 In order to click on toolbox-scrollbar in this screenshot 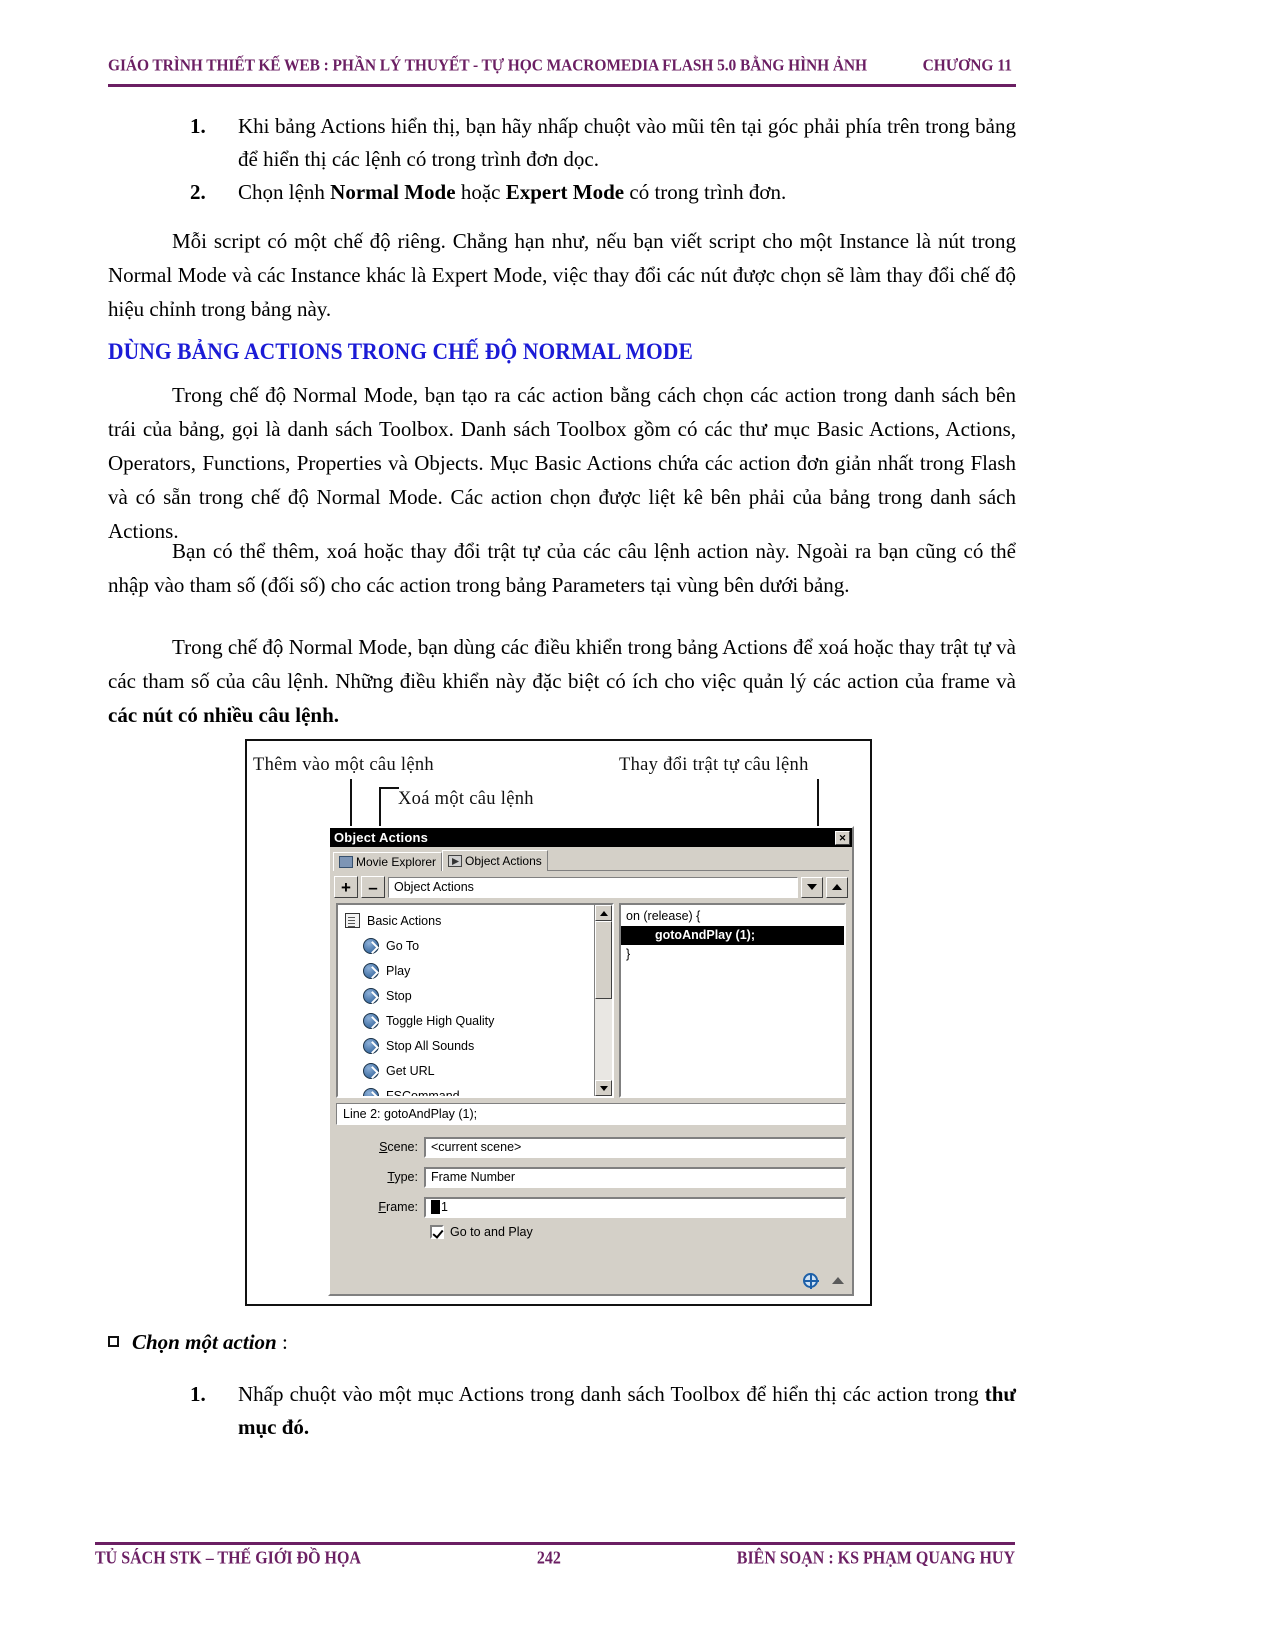, I will do `click(603, 1000)`.